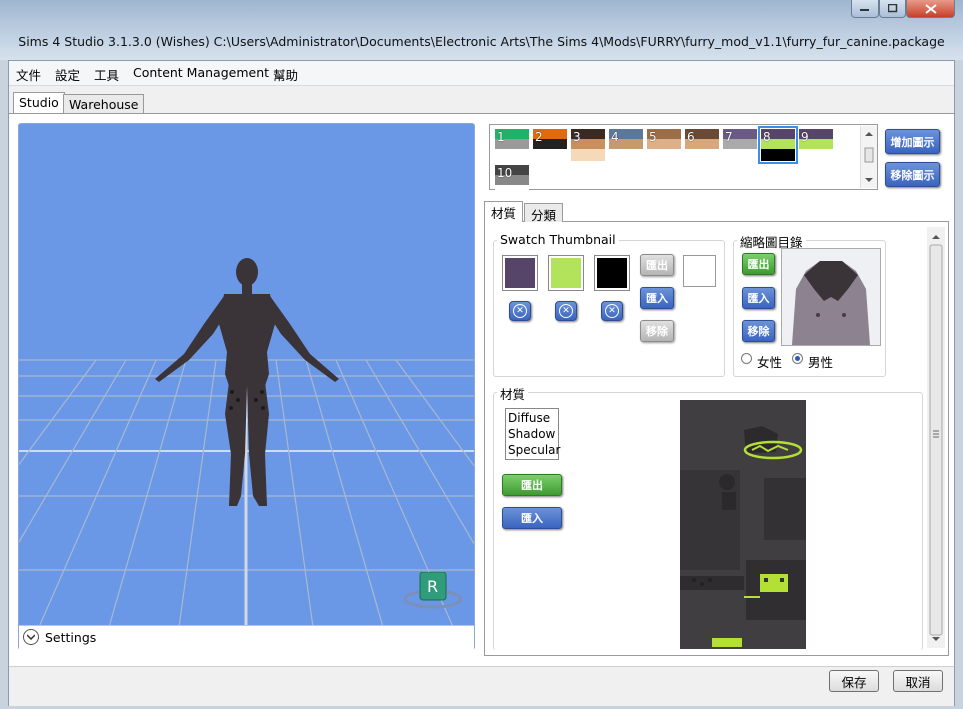 The image size is (963, 709). I want to click on radio-female, so click(746, 358).